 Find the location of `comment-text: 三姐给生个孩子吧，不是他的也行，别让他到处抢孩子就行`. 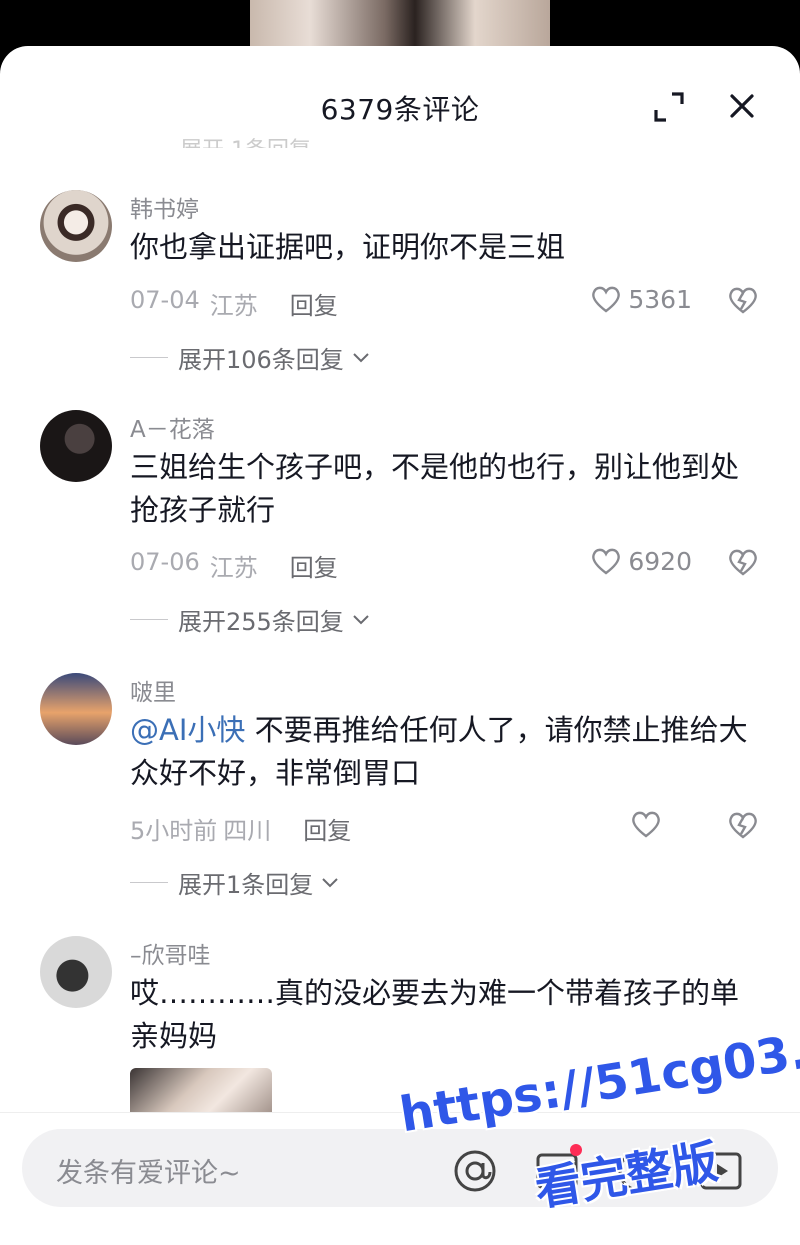

comment-text: 三姐给生个孩子吧，不是他的也行，别让他到处抢孩子就行 is located at coordinates (435, 488).